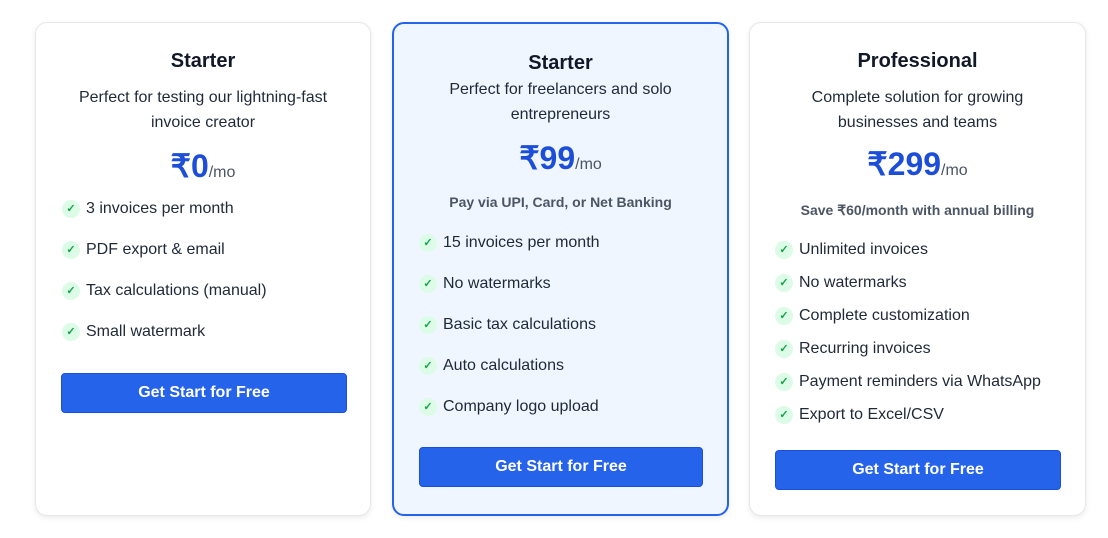 This screenshot has height=538, width=1108. I want to click on feature-item: ✓ Small watermark, so click(216, 332).